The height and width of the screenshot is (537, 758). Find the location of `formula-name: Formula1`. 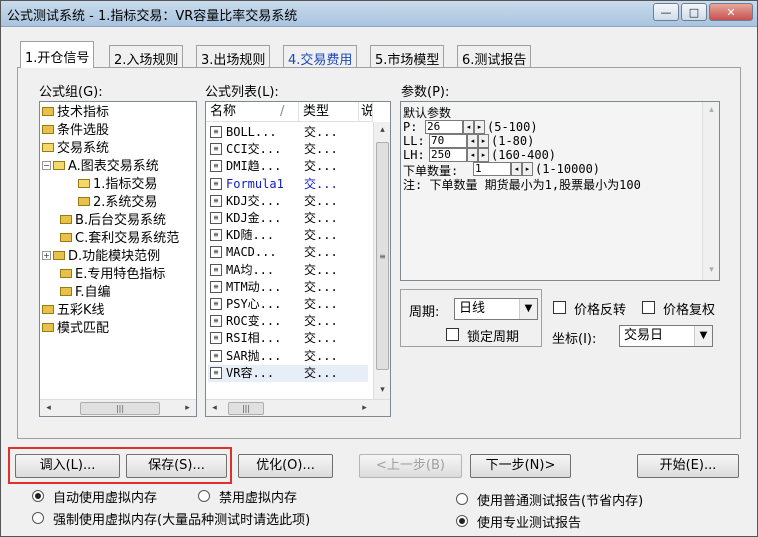

formula-name: Formula1 is located at coordinates (255, 183).